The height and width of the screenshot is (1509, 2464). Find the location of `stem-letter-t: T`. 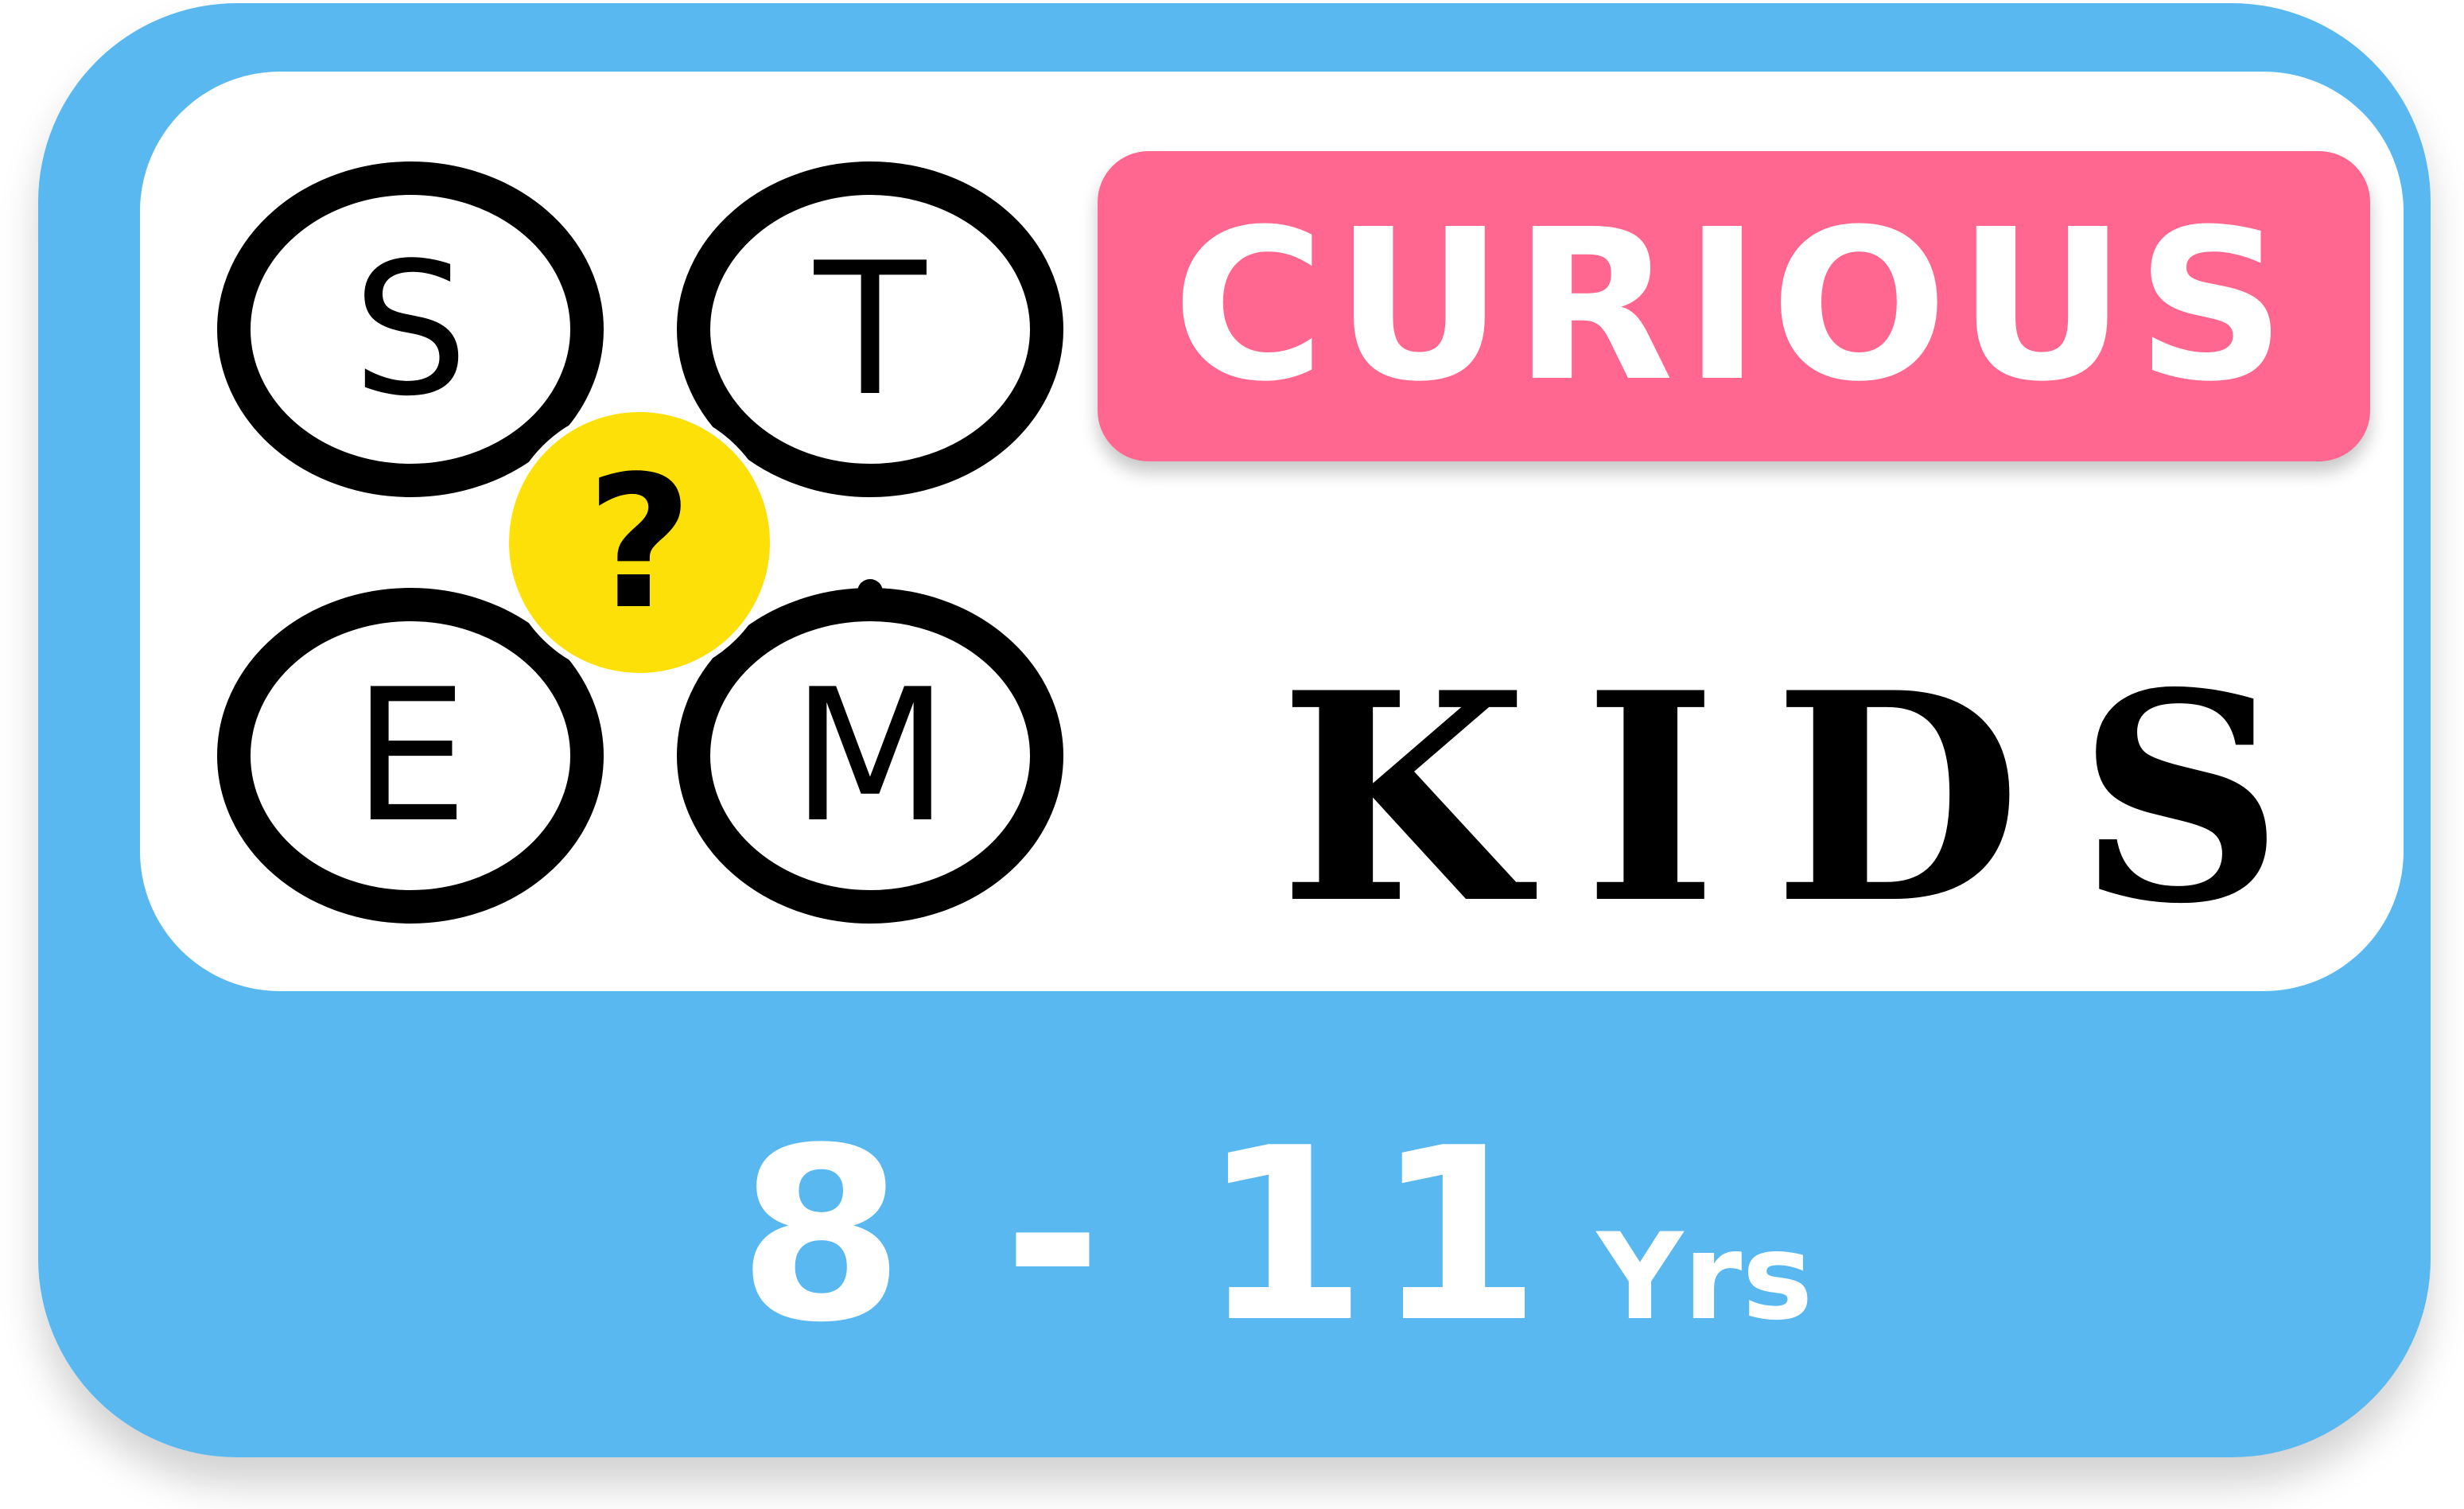

stem-letter-t: T is located at coordinates (870, 330).